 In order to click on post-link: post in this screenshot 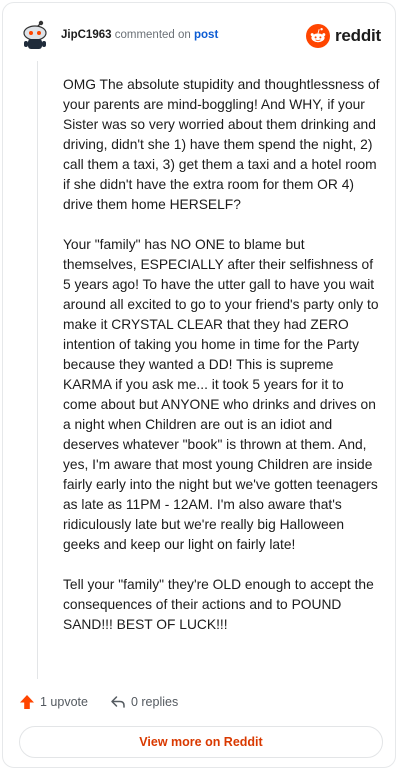, I will do `click(206, 35)`.